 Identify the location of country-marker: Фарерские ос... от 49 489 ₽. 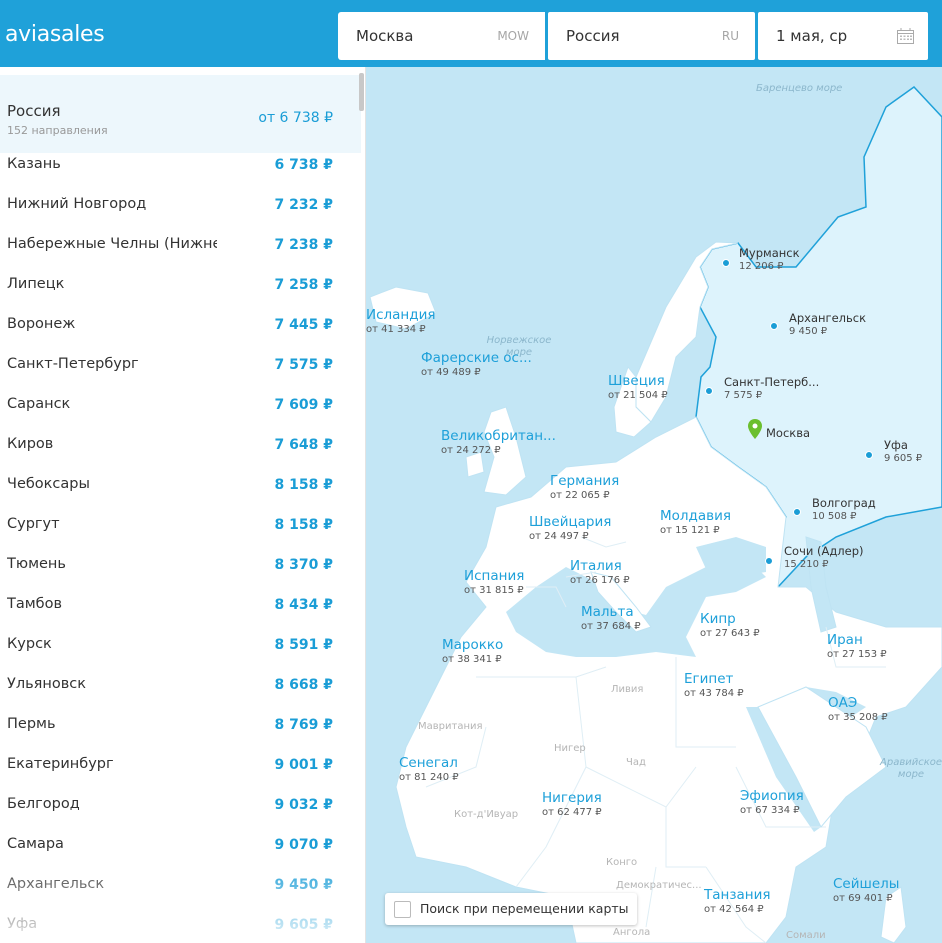
(476, 364).